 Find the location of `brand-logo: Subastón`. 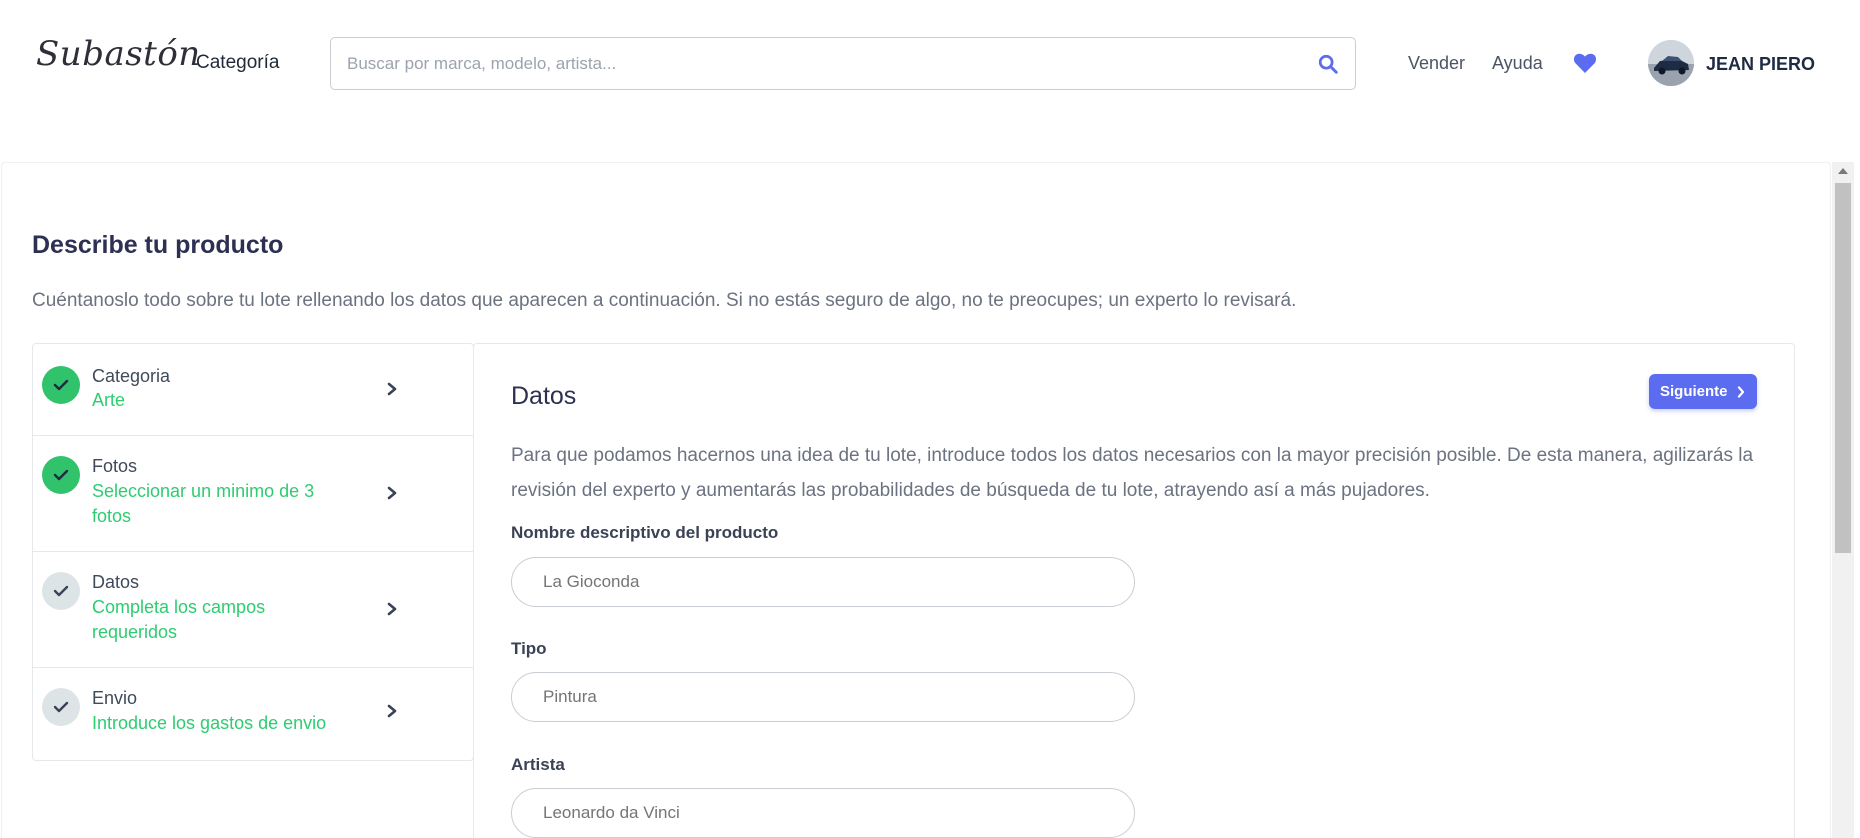

brand-logo: Subastón is located at coordinates (118, 54).